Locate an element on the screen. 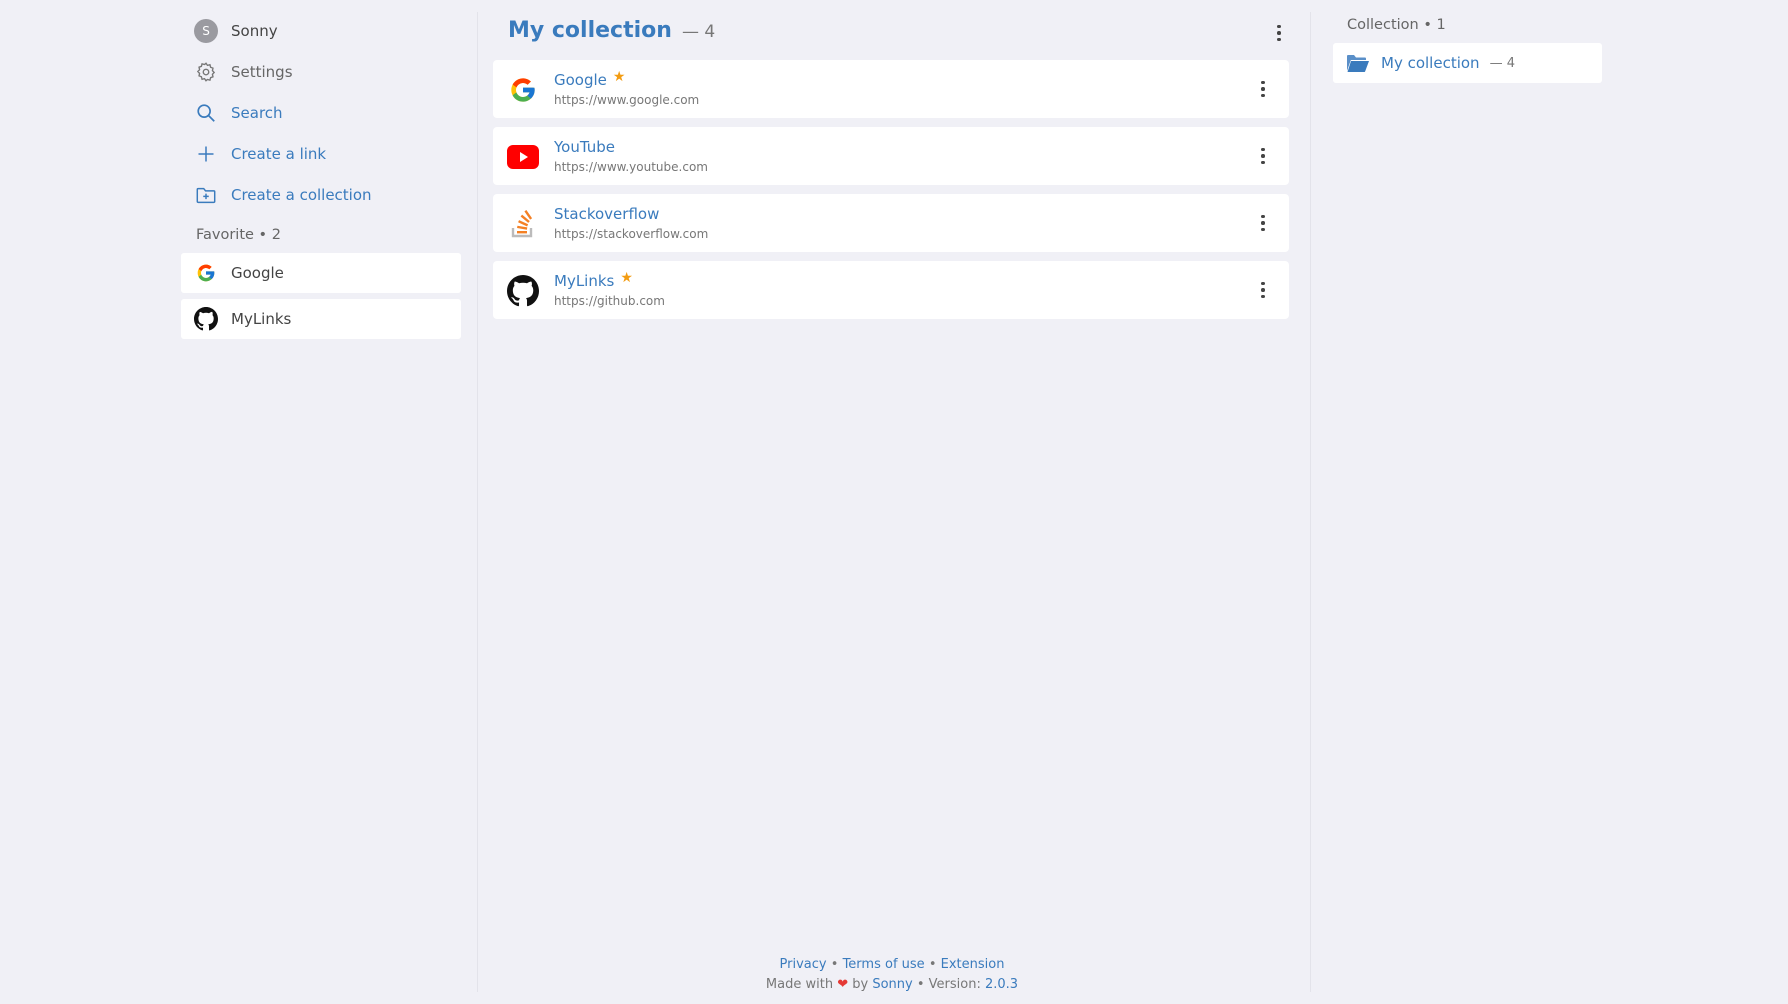  left-divider is located at coordinates (477, 502).